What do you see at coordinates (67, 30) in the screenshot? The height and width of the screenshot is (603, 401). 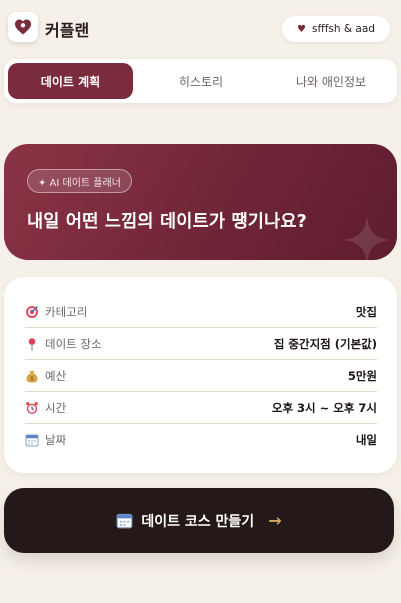 I see `app-title: 커플랜` at bounding box center [67, 30].